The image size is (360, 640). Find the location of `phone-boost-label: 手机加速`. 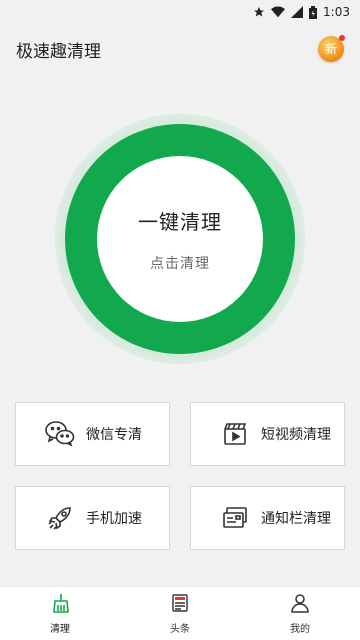

phone-boost-label: 手机加速 is located at coordinates (114, 519).